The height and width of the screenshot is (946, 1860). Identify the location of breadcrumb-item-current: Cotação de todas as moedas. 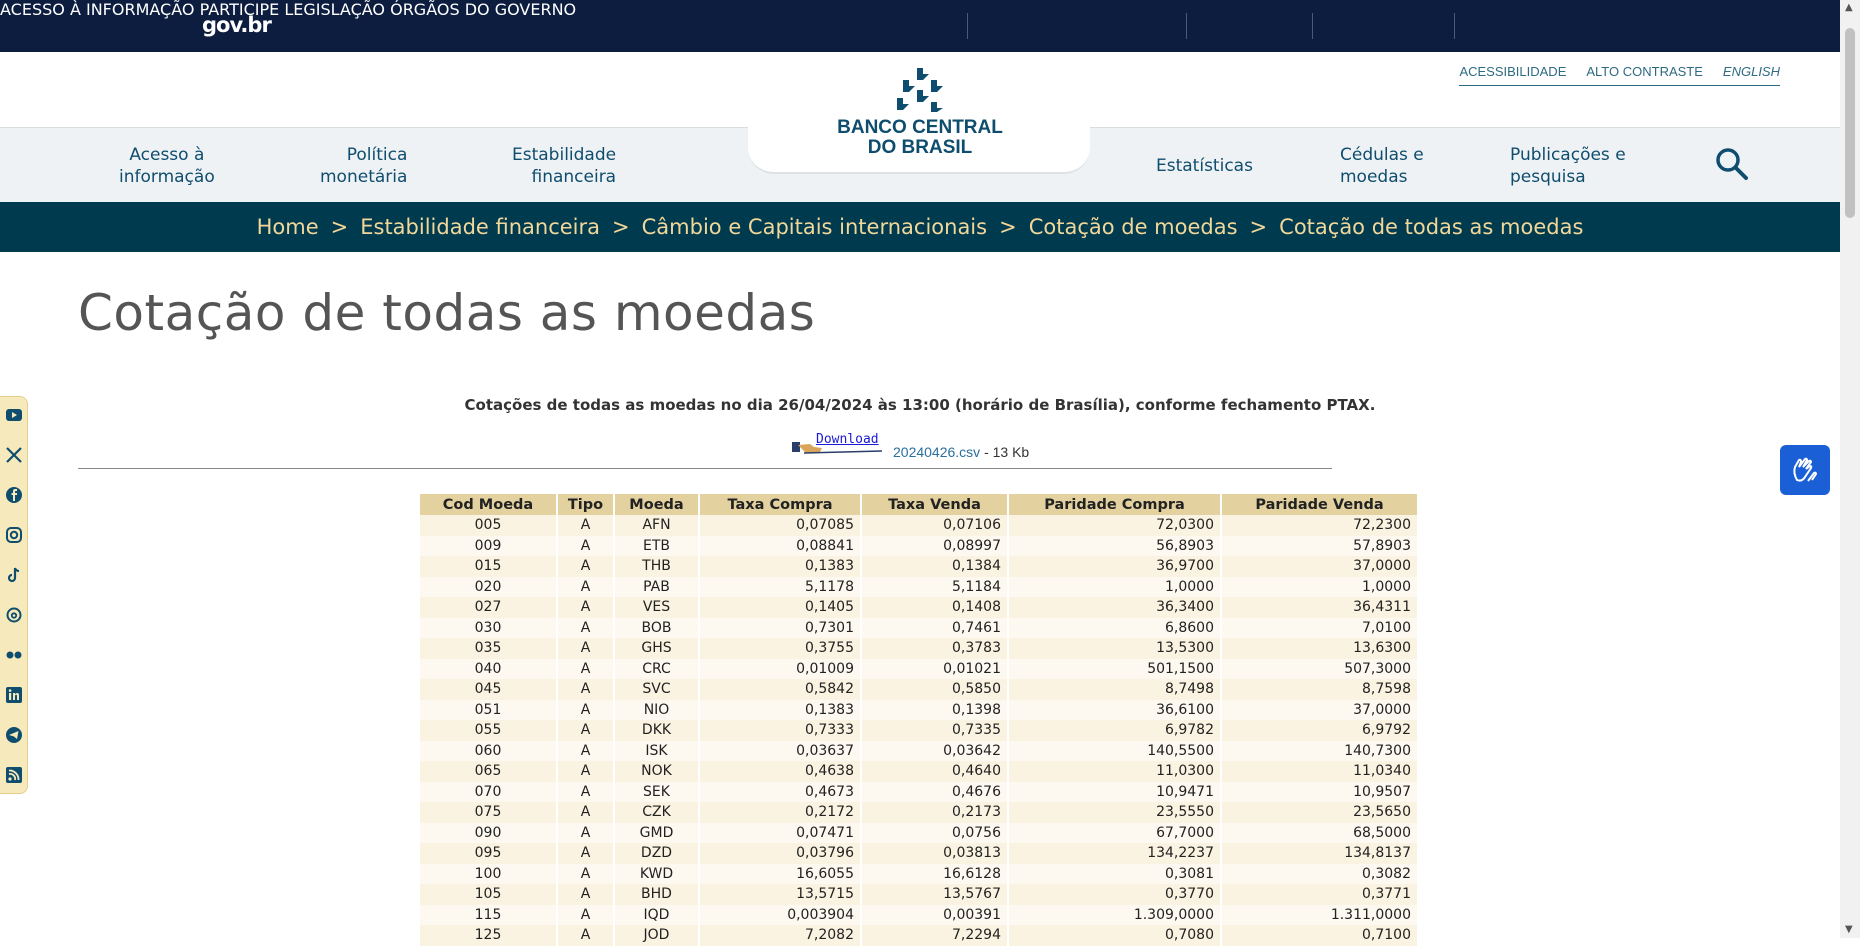
(1431, 227).